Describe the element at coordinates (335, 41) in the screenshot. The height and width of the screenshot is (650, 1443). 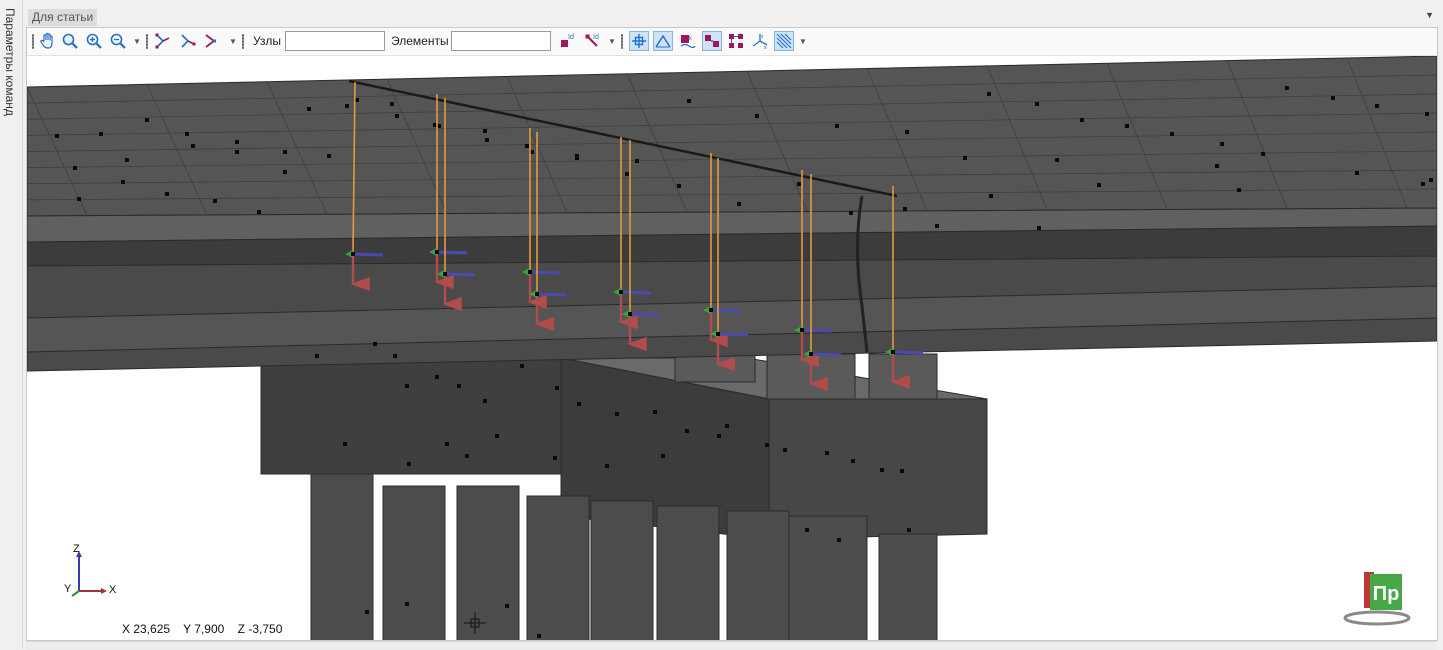
I see `nodes-input` at that location.